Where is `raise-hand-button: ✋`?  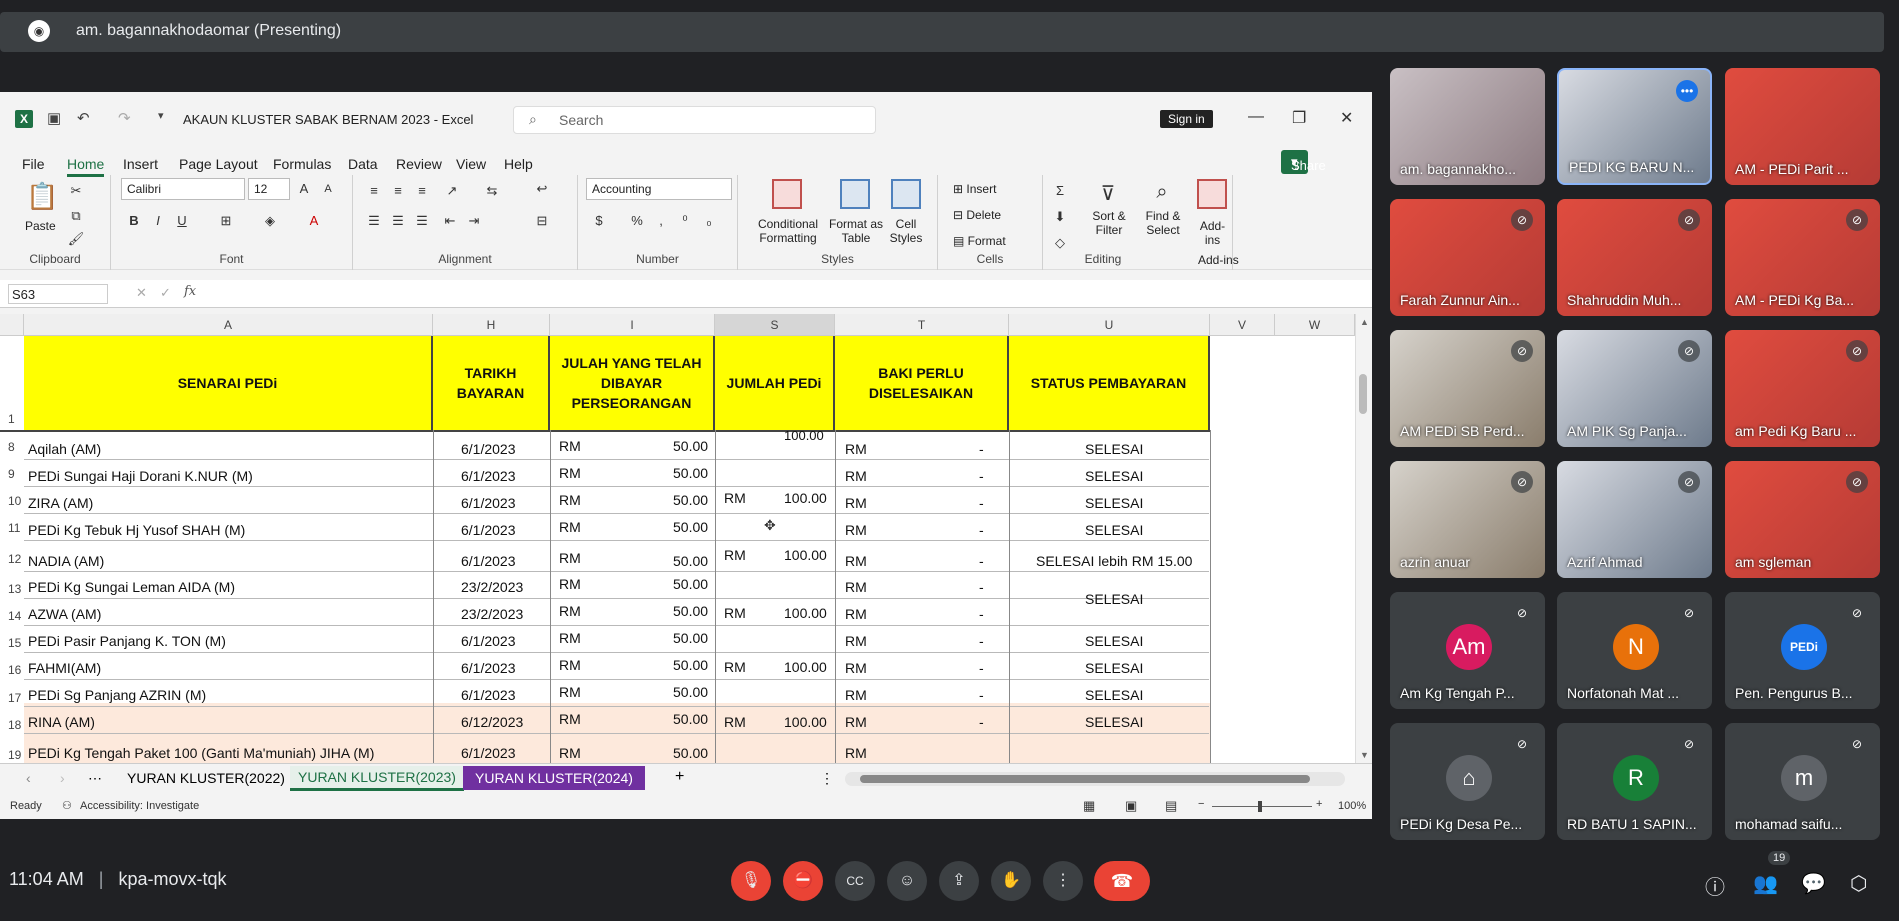
raise-hand-button: ✋ is located at coordinates (1011, 881).